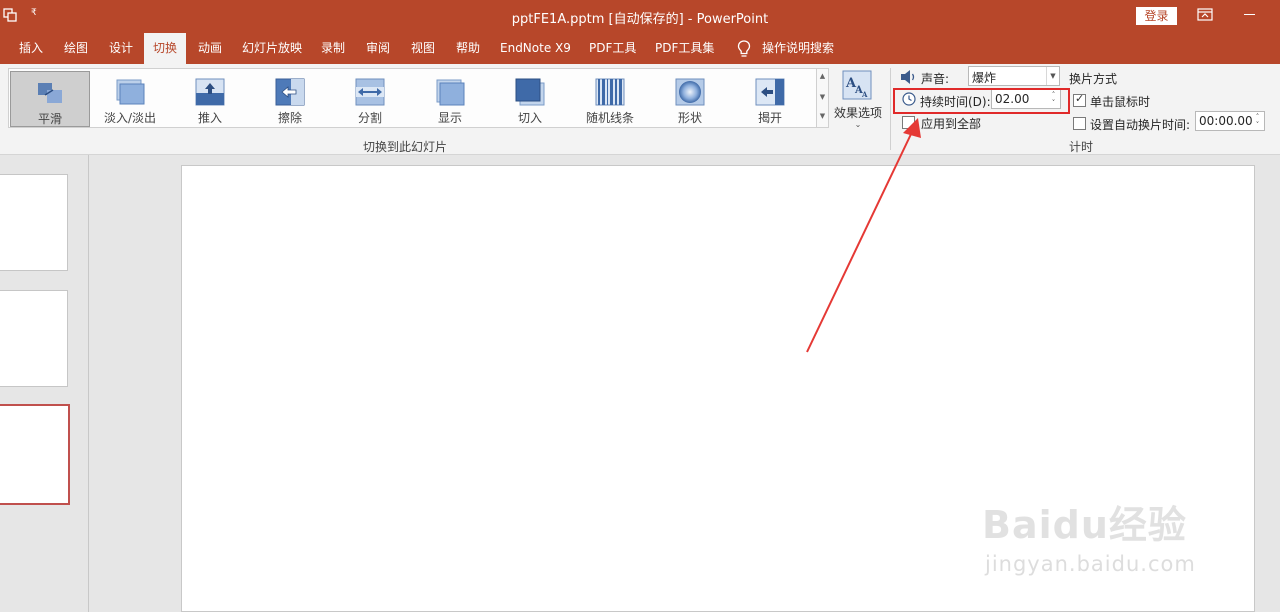 This screenshot has width=1280, height=612. Describe the element at coordinates (640, 19) in the screenshot. I see `window-title: pptFE1A.pptm [自动保存的] - PowerPoint` at that location.